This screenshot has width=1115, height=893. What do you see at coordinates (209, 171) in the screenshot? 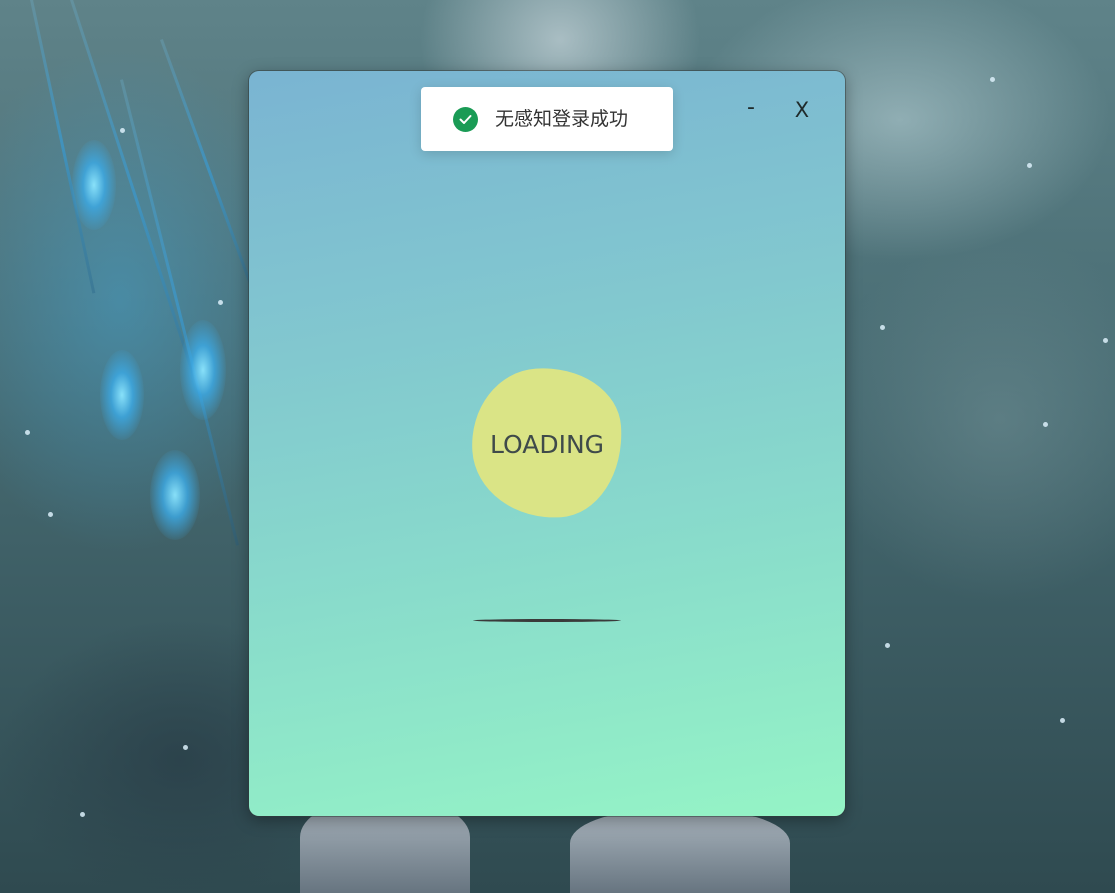
I see `feather-stem` at bounding box center [209, 171].